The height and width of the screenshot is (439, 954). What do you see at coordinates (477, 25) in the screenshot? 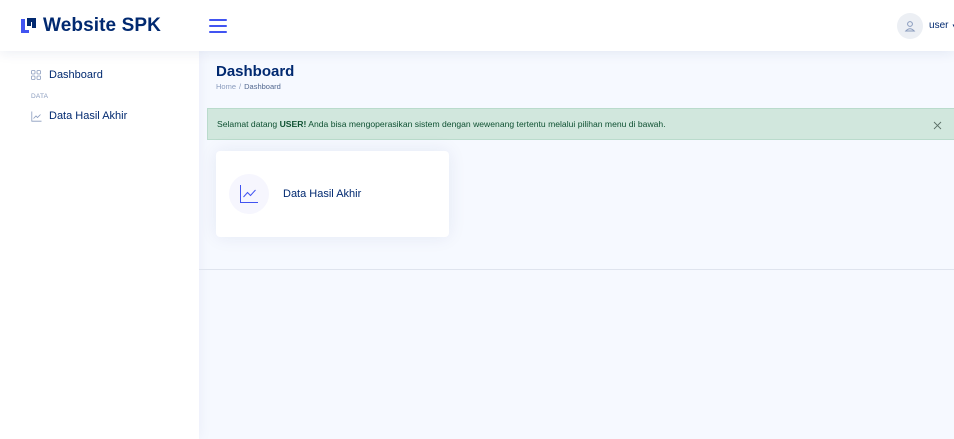
I see `top-header: Website SPK user ▾` at bounding box center [477, 25].